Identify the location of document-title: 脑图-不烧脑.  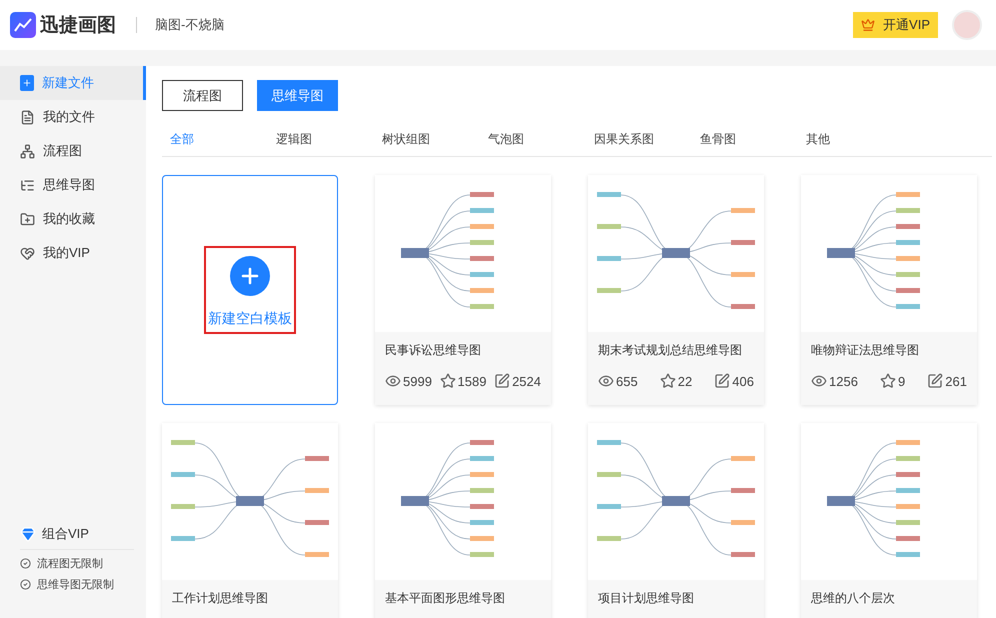
(190, 25).